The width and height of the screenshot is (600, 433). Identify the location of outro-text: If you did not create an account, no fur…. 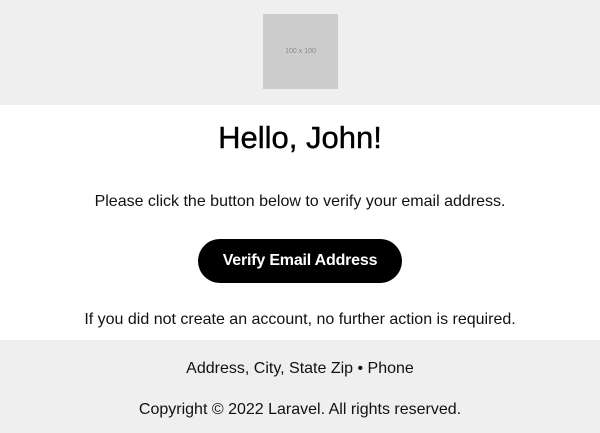
(300, 319).